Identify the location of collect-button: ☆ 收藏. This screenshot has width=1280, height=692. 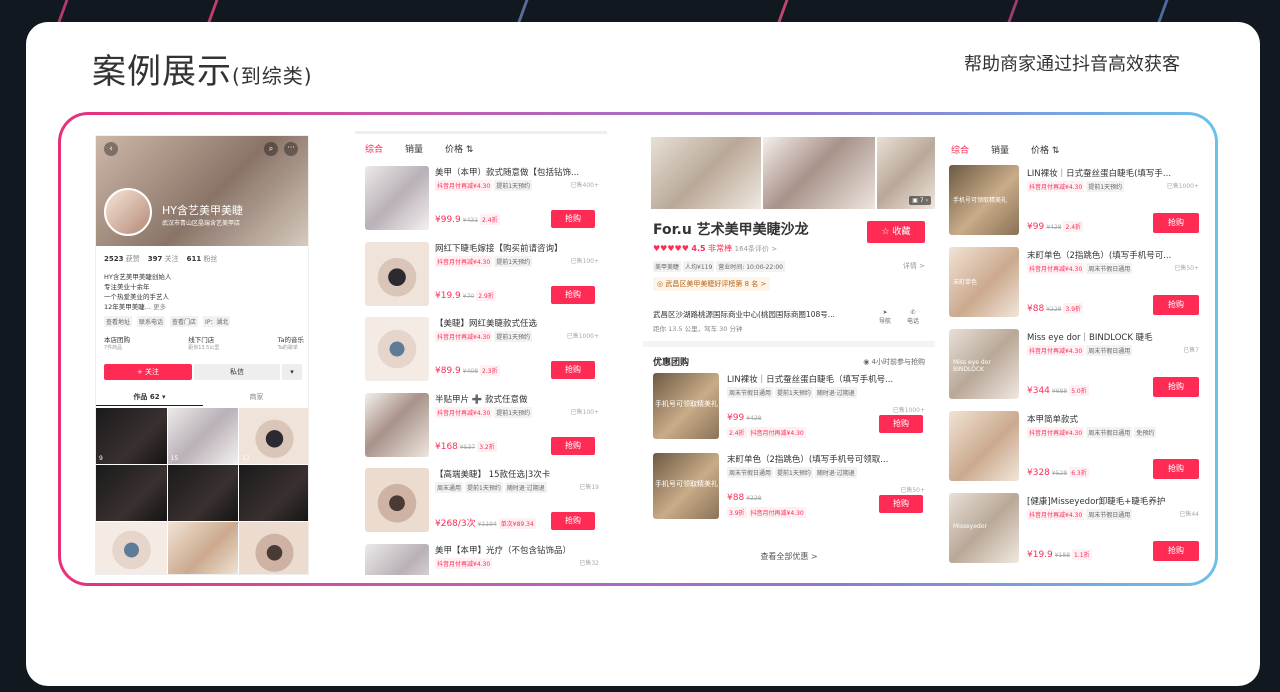
(896, 232).